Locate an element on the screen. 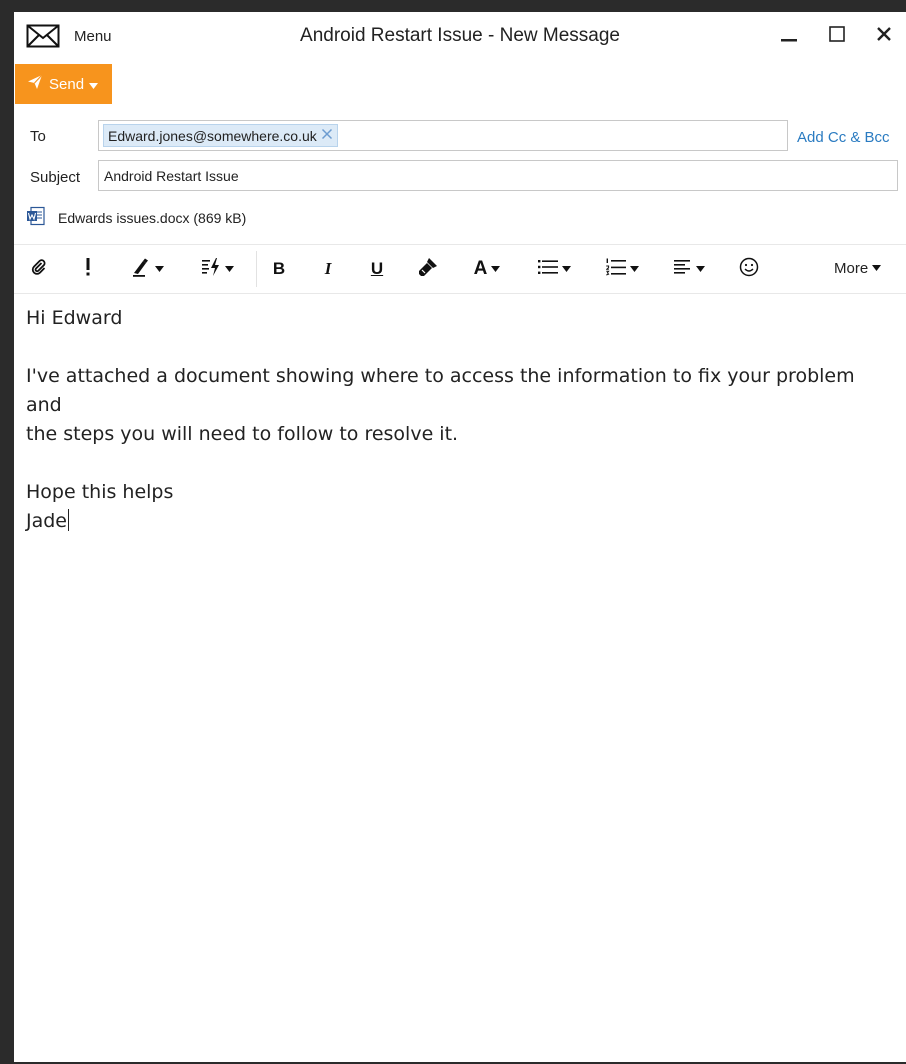 The width and height of the screenshot is (906, 1064). maximize-icon is located at coordinates (837, 36).